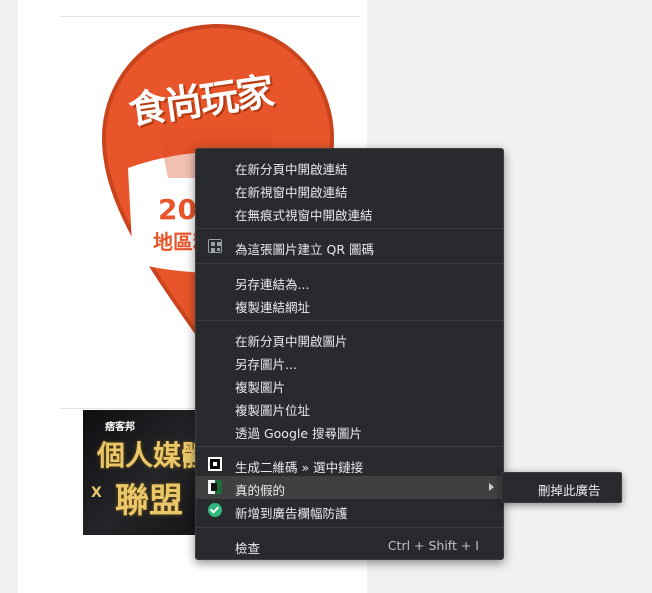 The image size is (652, 593). I want to click on divider, so click(210, 16).